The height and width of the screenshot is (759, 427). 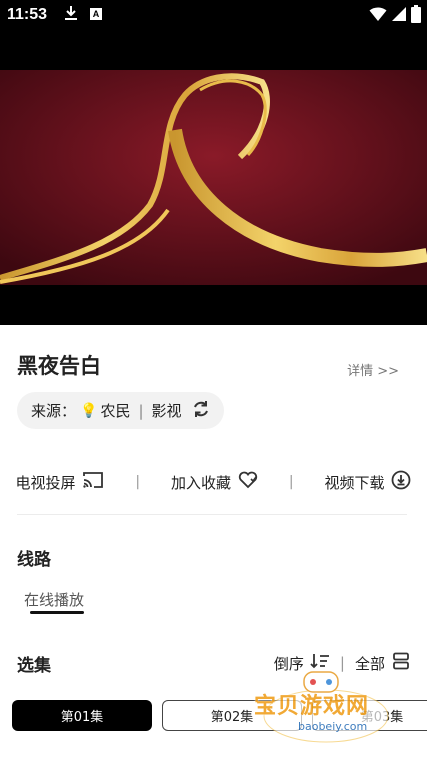 What do you see at coordinates (54, 599) in the screenshot?
I see `route-tab-online: 在线播放` at bounding box center [54, 599].